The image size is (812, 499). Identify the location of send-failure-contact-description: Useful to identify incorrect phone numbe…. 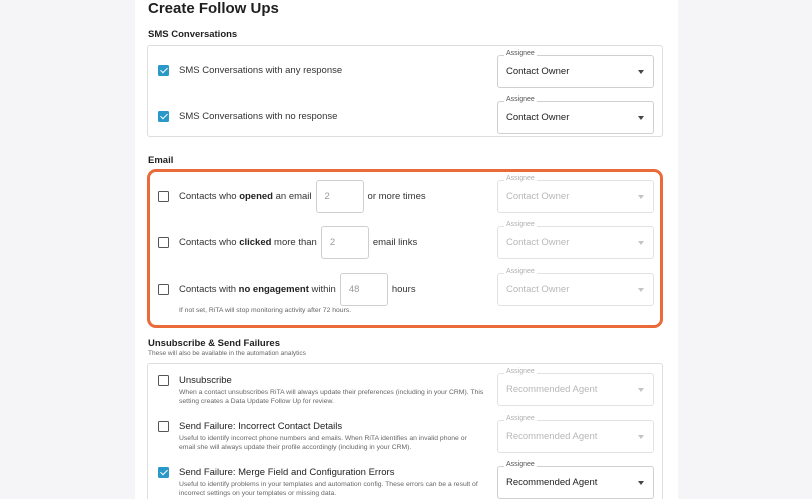
(323, 443).